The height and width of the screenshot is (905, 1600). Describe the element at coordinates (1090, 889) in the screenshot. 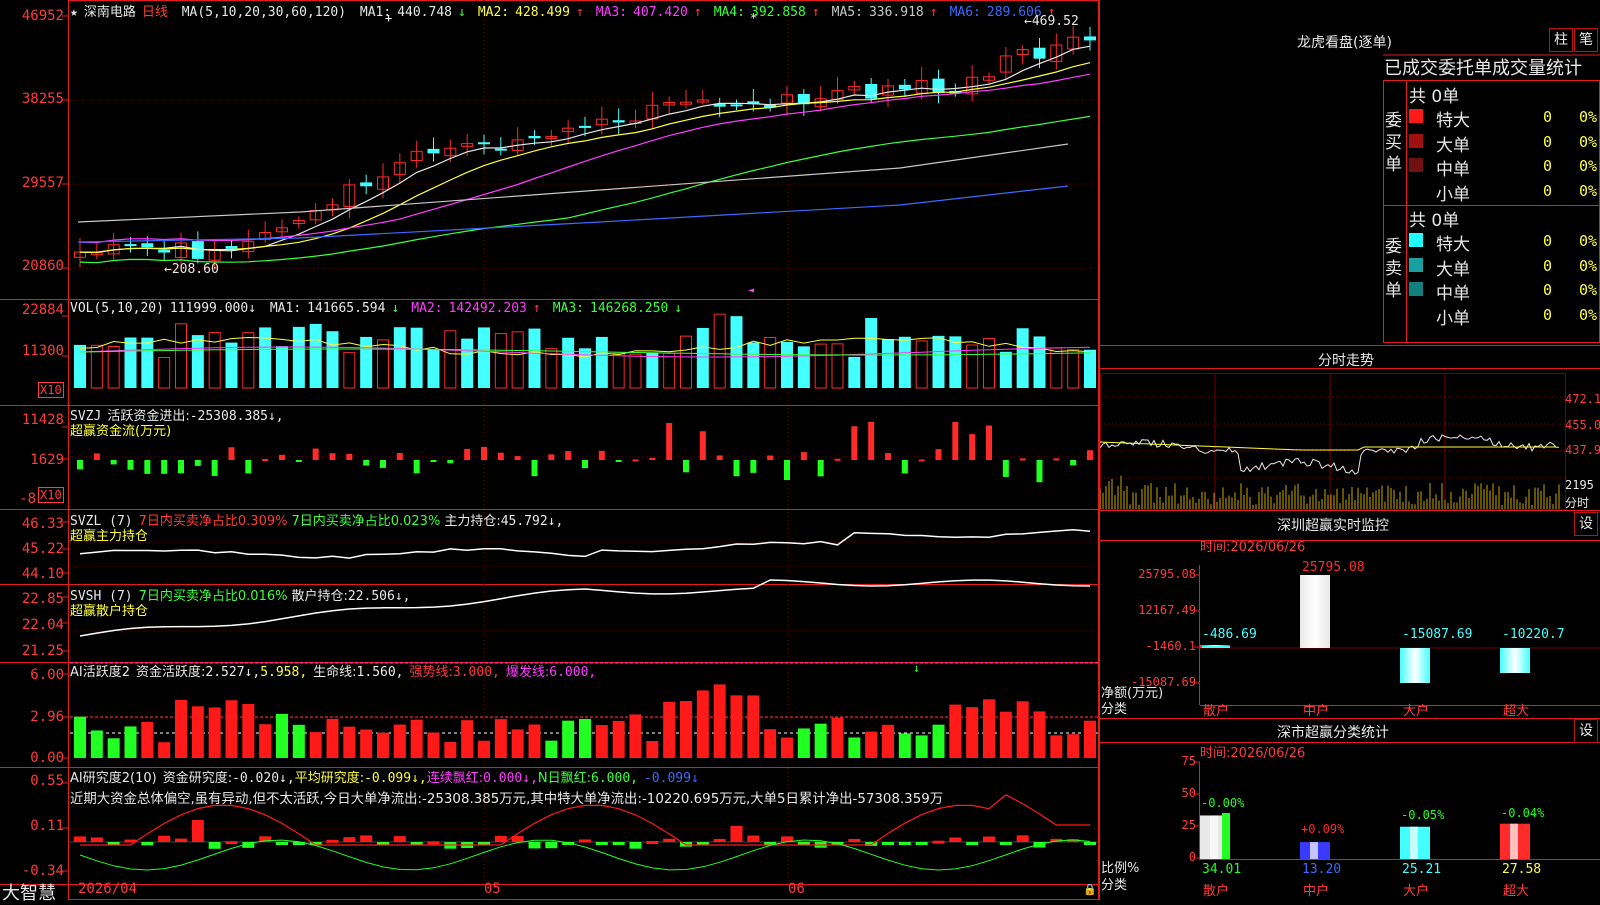

I see `lock-icon: 🔒` at that location.